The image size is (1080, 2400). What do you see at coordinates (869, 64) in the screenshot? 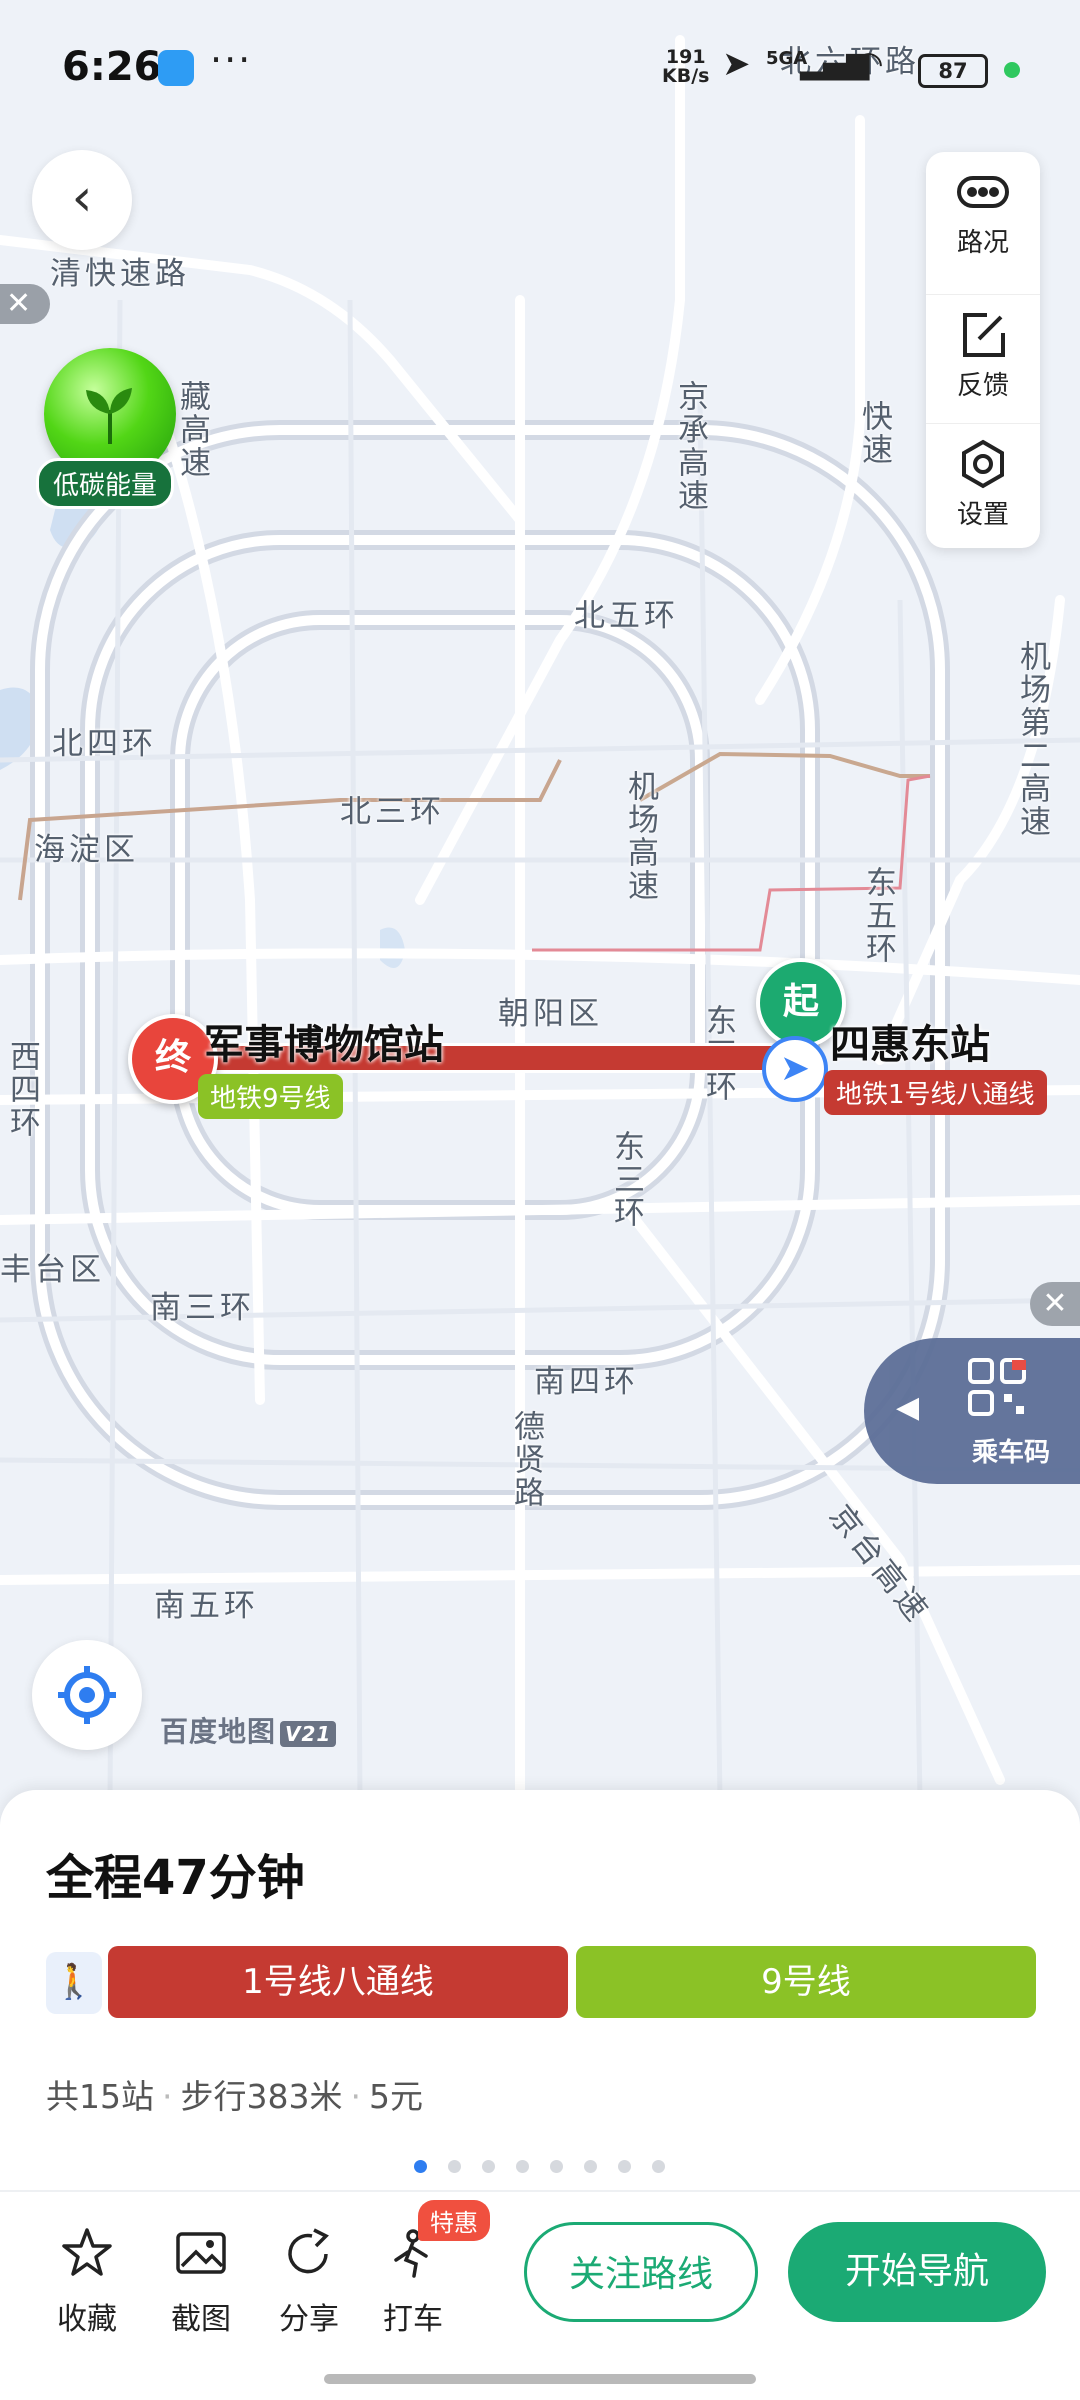
I see `wifi-icon: ◠` at bounding box center [869, 64].